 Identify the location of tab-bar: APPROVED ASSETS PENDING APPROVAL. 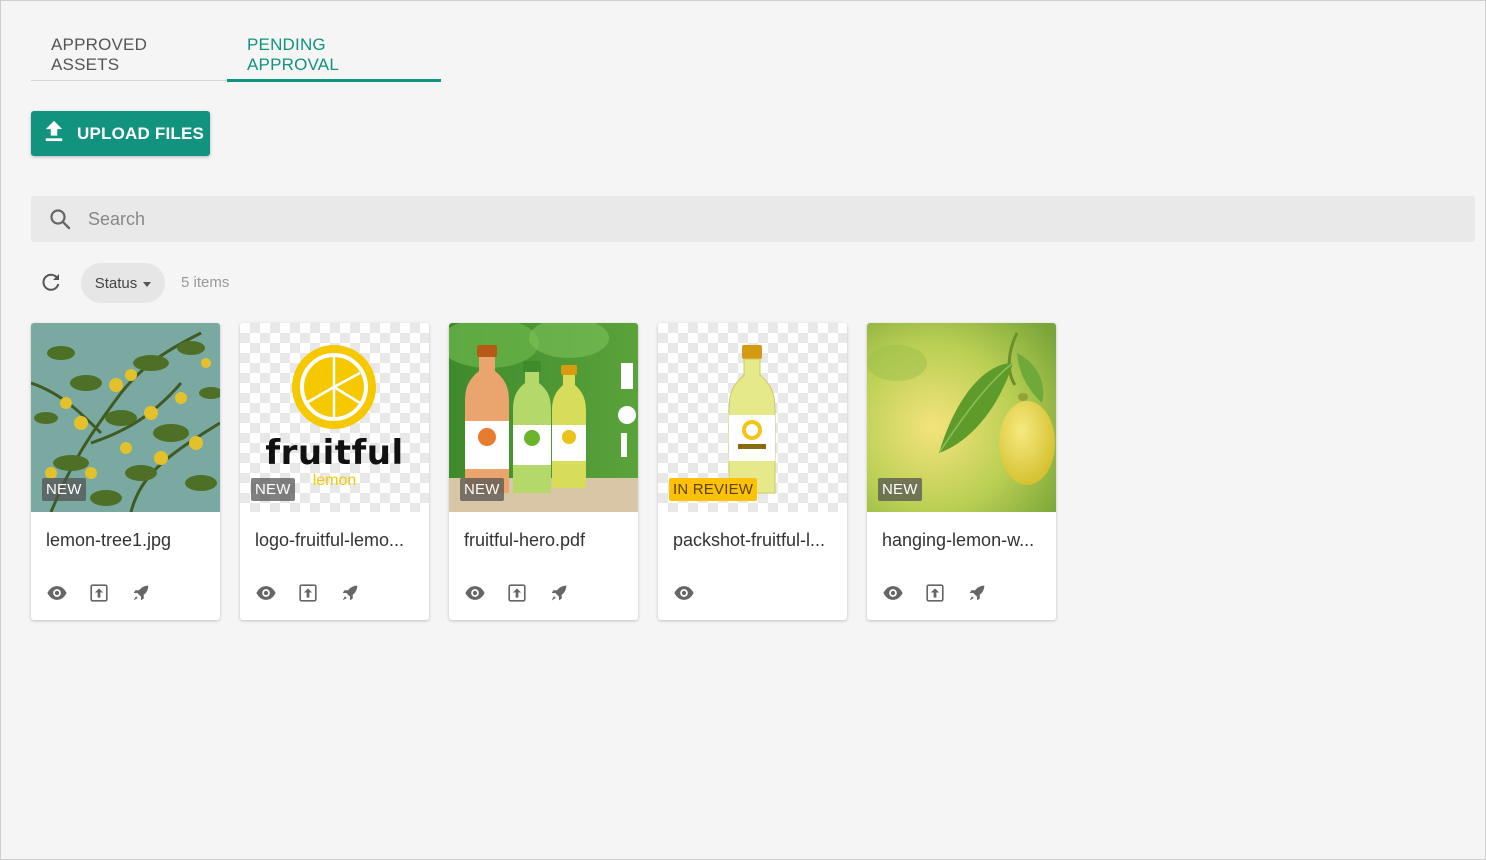
(236, 55).